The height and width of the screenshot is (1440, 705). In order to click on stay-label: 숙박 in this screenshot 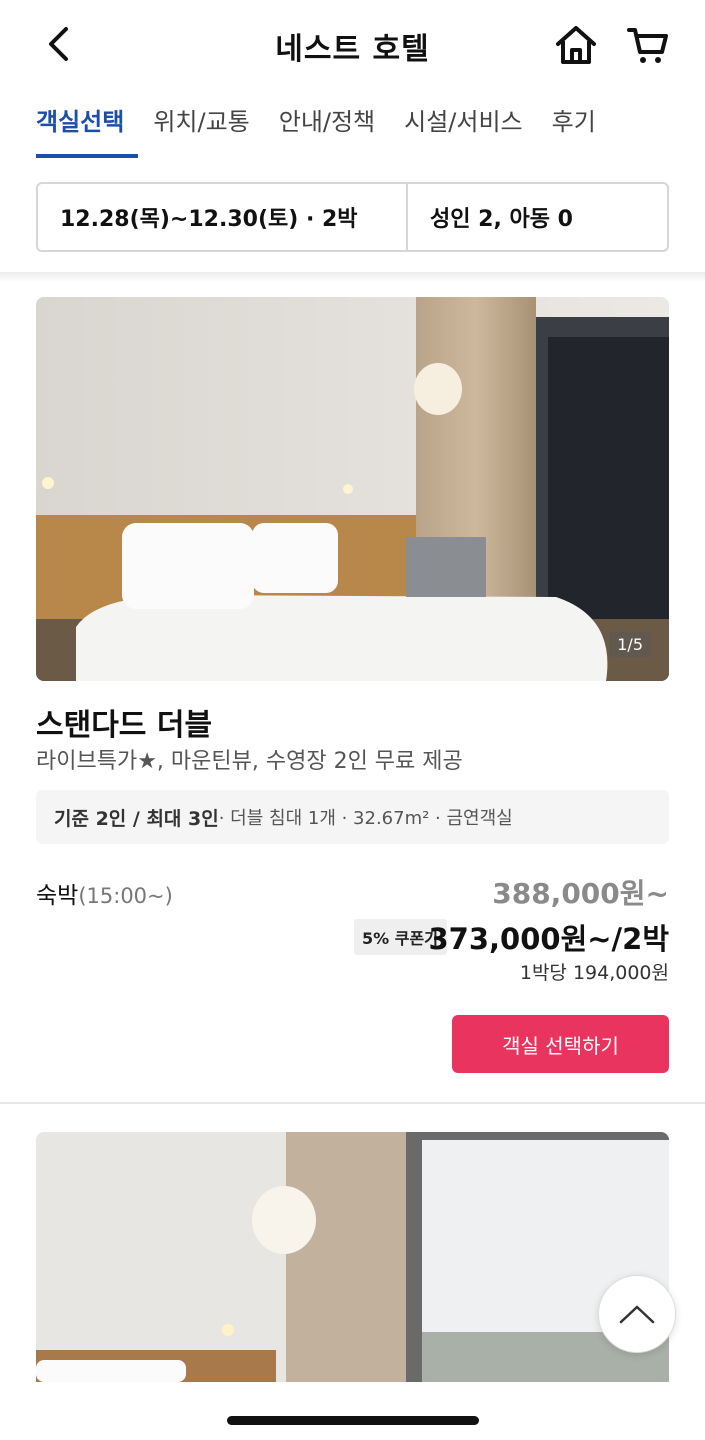, I will do `click(57, 896)`.